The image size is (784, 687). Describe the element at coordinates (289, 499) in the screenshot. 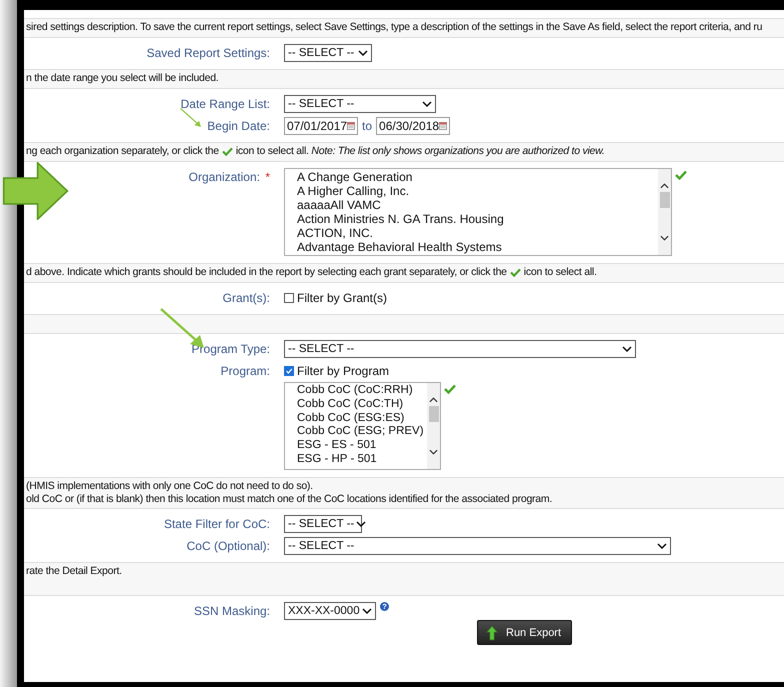

I see `description-text: old CoC or (if that is blank) then this location must match one of the CoC locations identified for the associated program.` at that location.